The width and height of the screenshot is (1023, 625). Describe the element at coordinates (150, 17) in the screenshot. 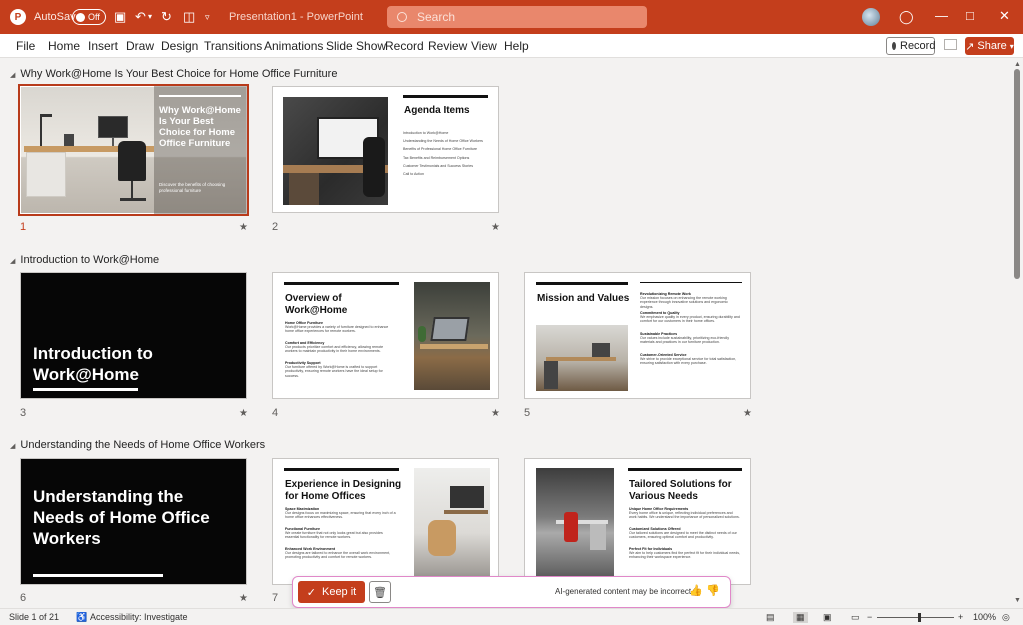

I see `undo-dropdown-icon: ▾` at that location.